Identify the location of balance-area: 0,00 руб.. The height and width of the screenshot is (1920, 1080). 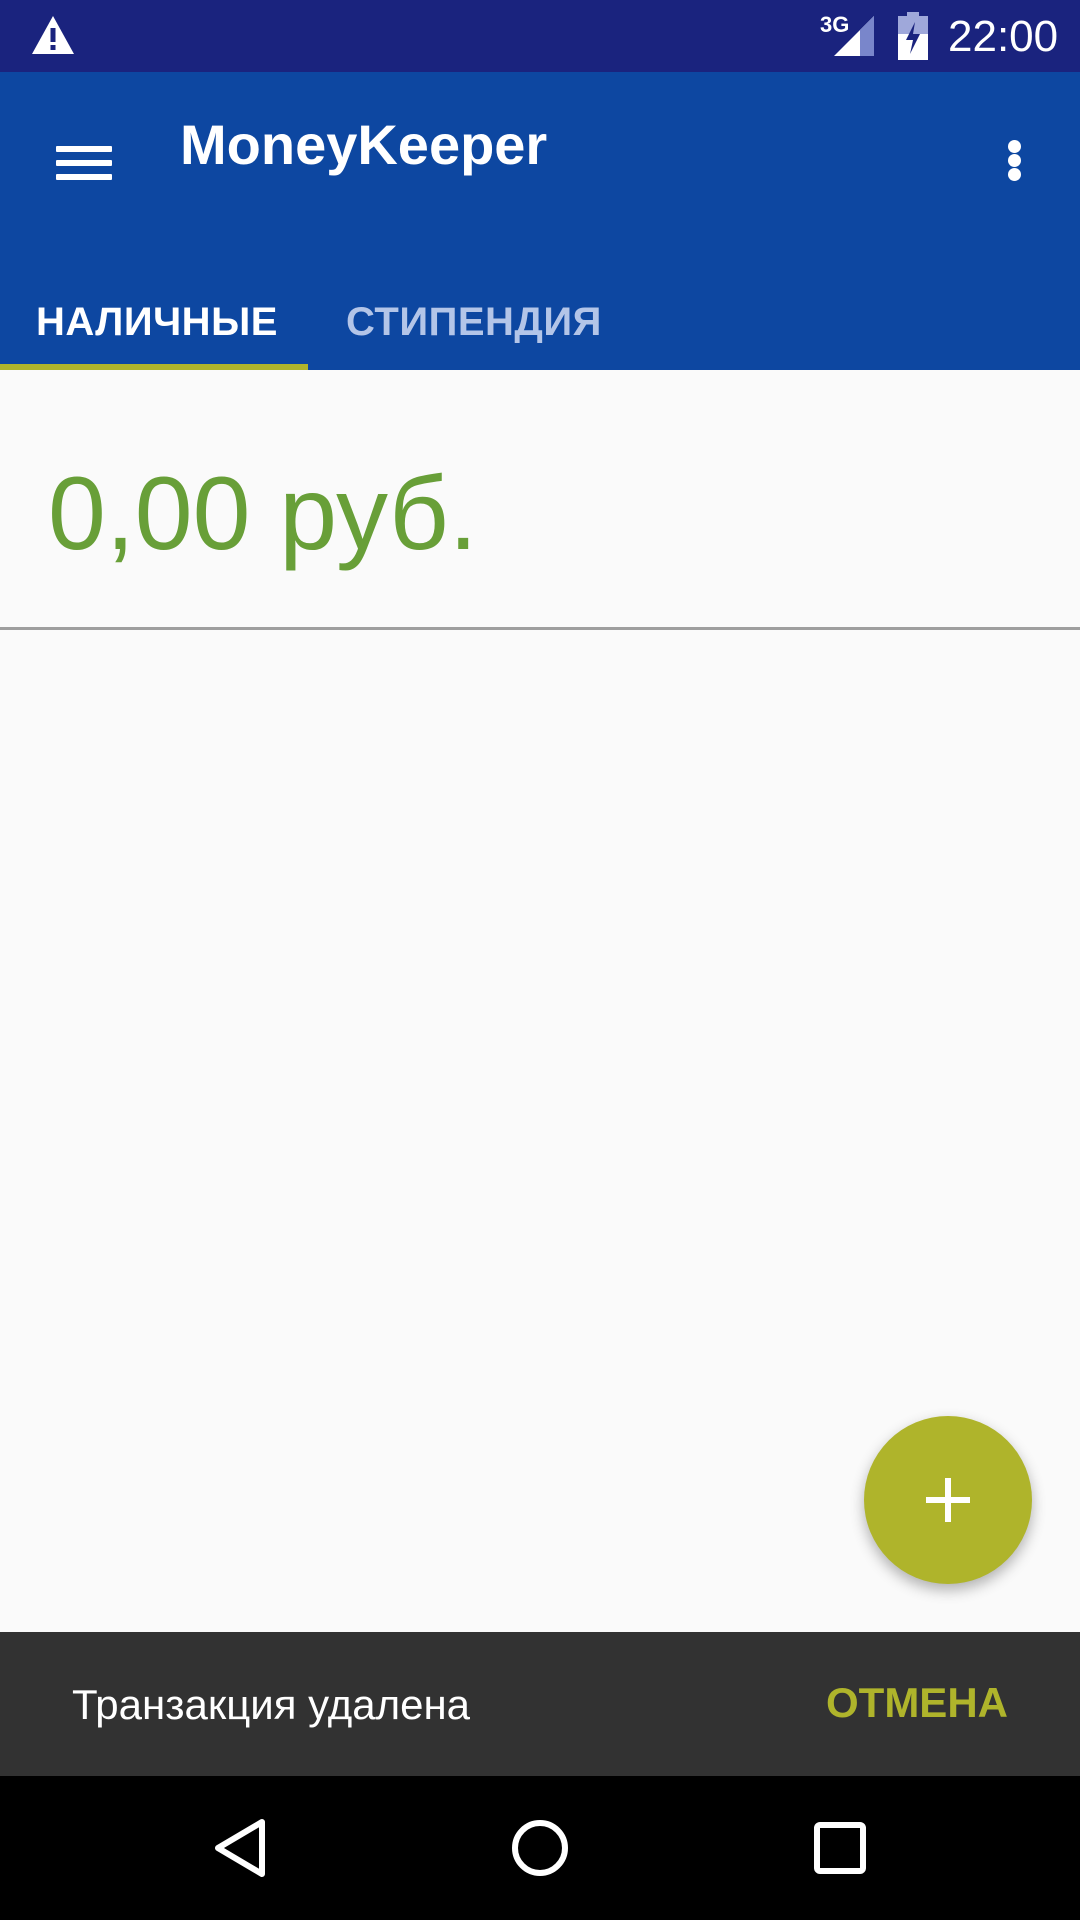
(540, 499).